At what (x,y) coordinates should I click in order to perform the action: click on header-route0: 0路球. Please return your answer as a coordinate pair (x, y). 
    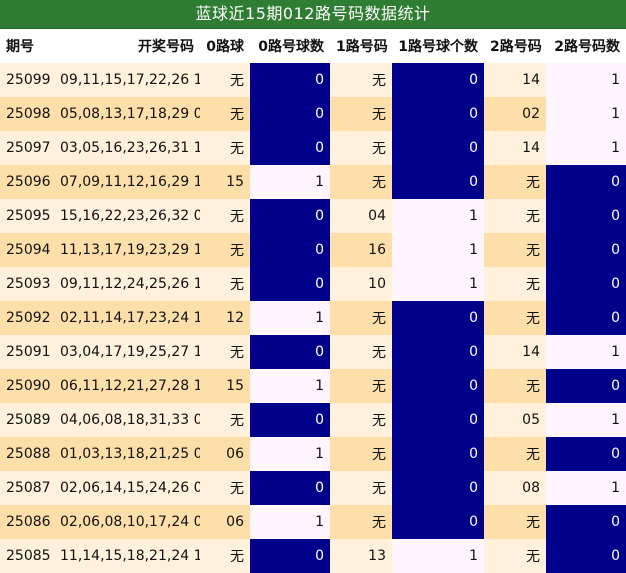
    Looking at the image, I should click on (225, 47).